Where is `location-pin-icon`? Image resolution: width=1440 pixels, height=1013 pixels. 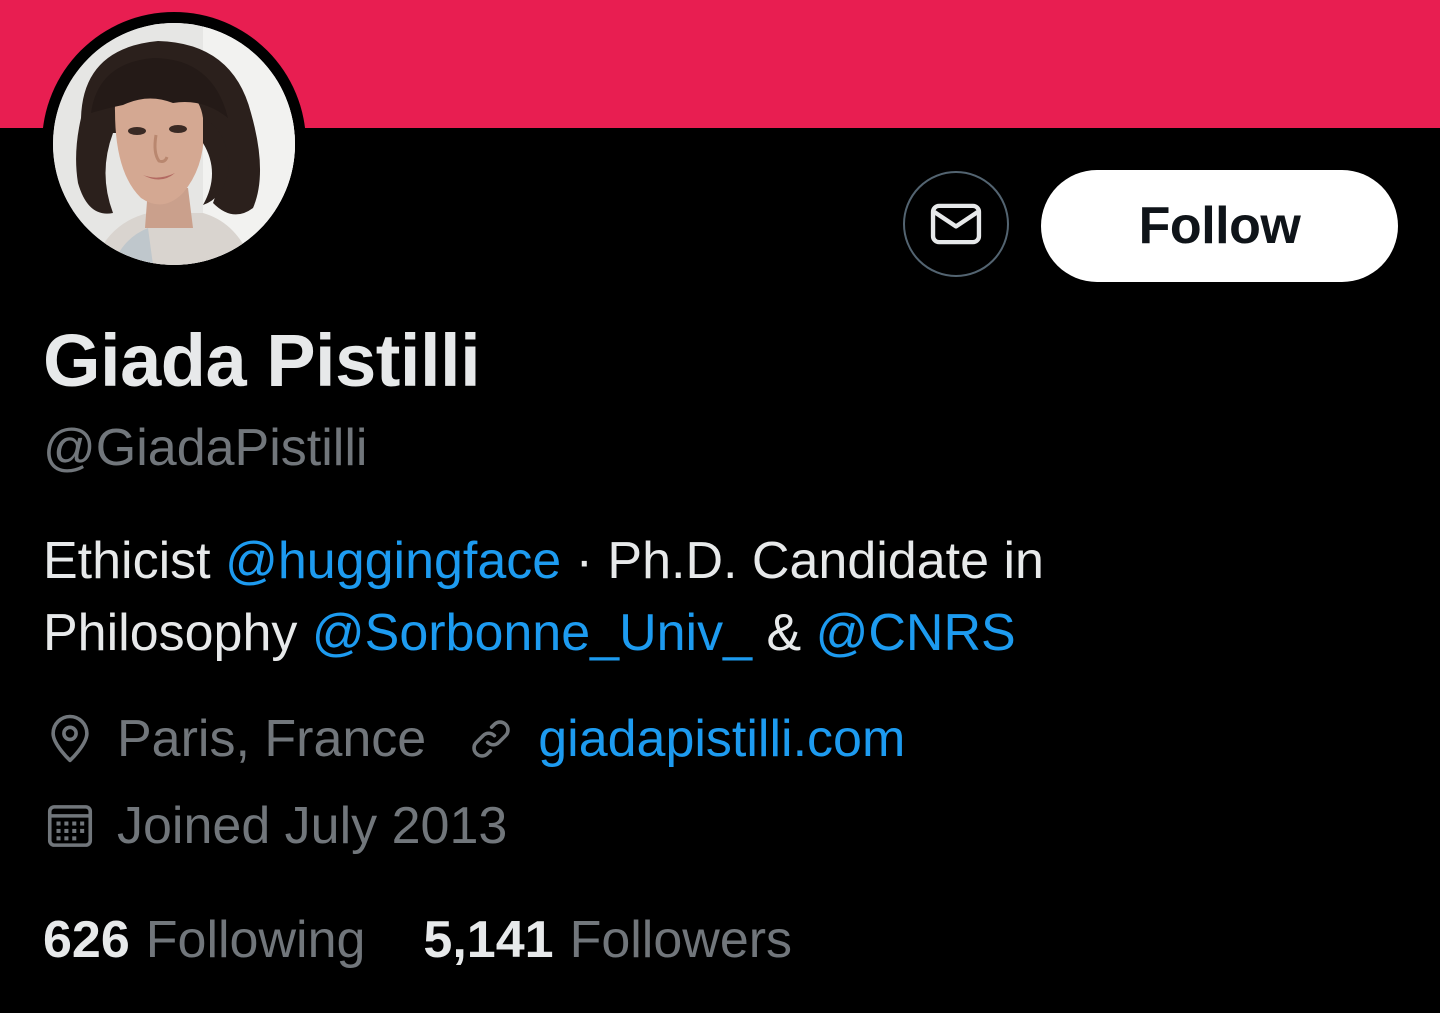 location-pin-icon is located at coordinates (70, 739).